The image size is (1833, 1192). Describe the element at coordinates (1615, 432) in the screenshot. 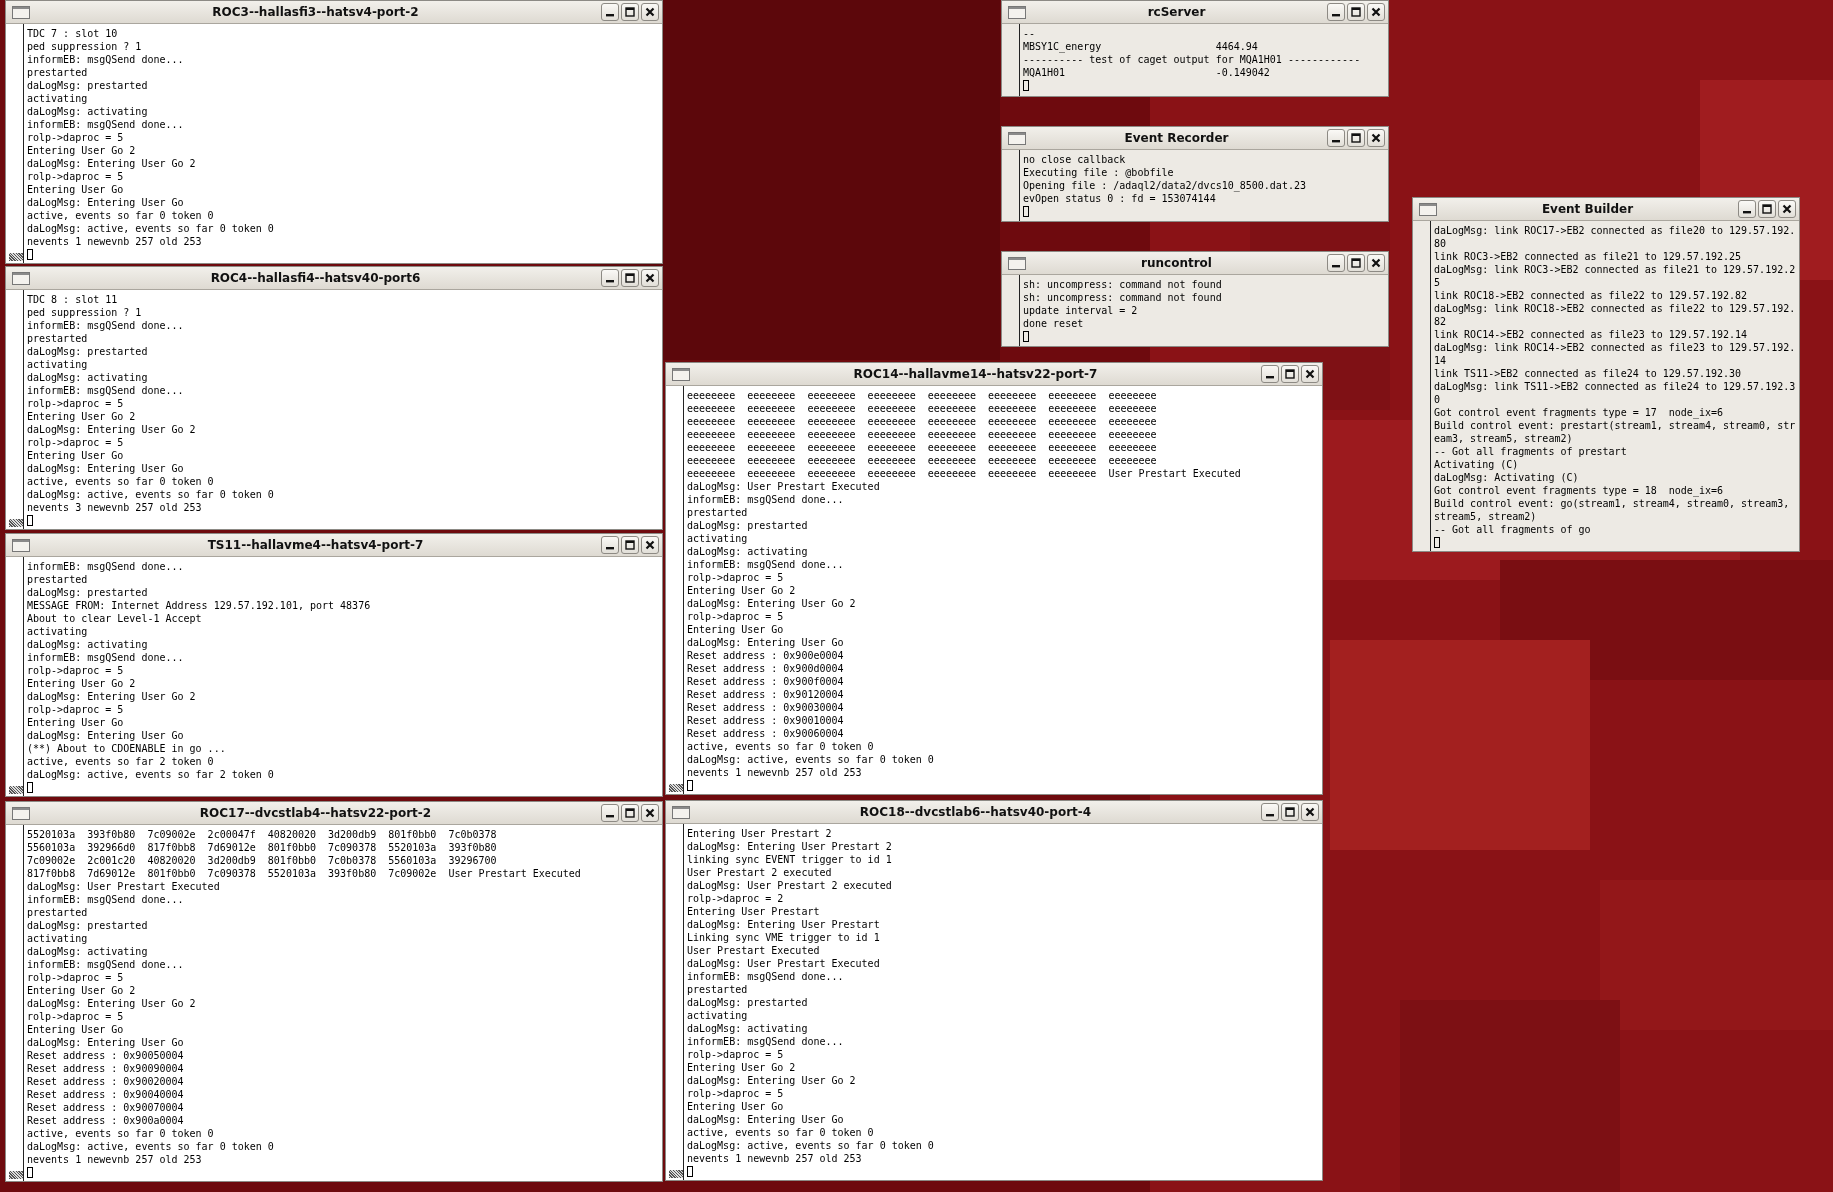

I see `log-line: Build control event: prestart(stream1, stream4, stream0, stream3, stream5, stream2)` at that location.